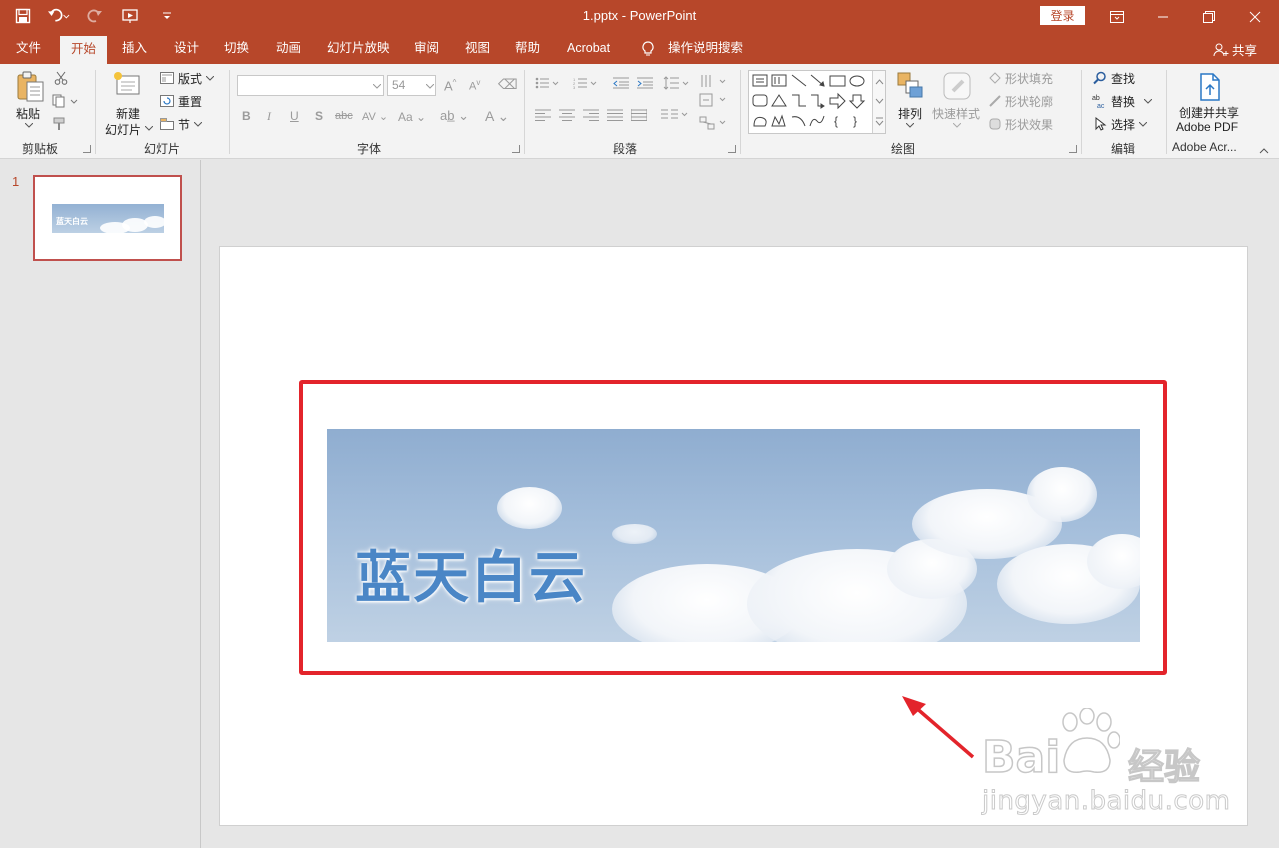 The height and width of the screenshot is (848, 1279). What do you see at coordinates (474, 85) in the screenshot?
I see `shrink-font-icon: Av` at bounding box center [474, 85].